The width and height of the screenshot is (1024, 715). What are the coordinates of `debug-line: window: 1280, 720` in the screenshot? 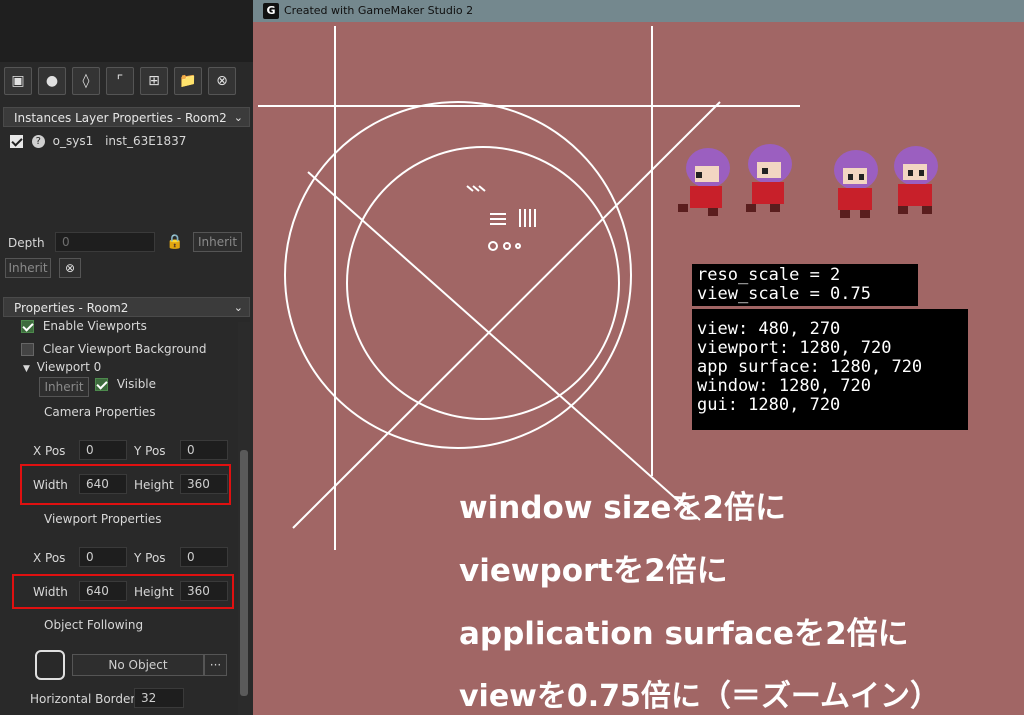 It's located at (784, 386).